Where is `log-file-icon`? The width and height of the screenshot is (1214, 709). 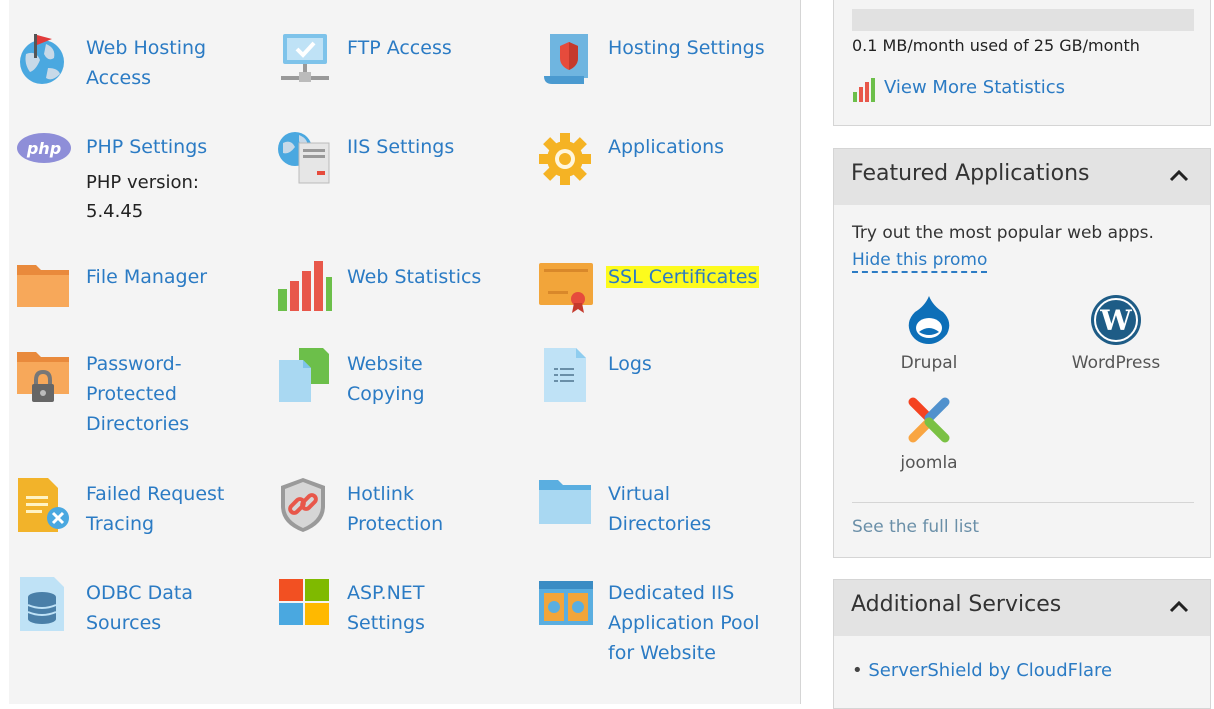 log-file-icon is located at coordinates (566, 376).